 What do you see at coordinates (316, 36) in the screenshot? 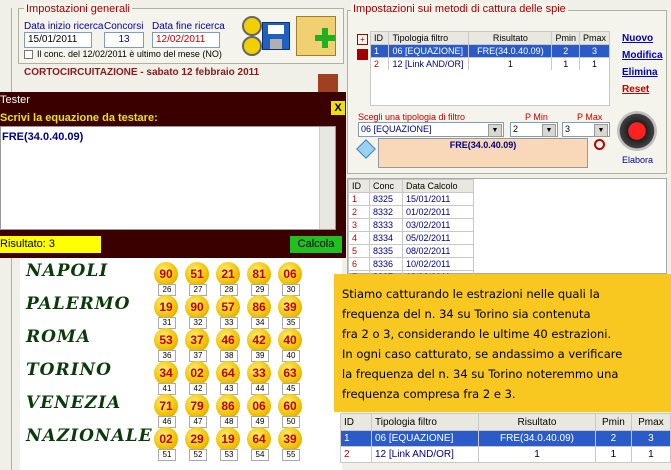
I see `new-file-icon` at bounding box center [316, 36].